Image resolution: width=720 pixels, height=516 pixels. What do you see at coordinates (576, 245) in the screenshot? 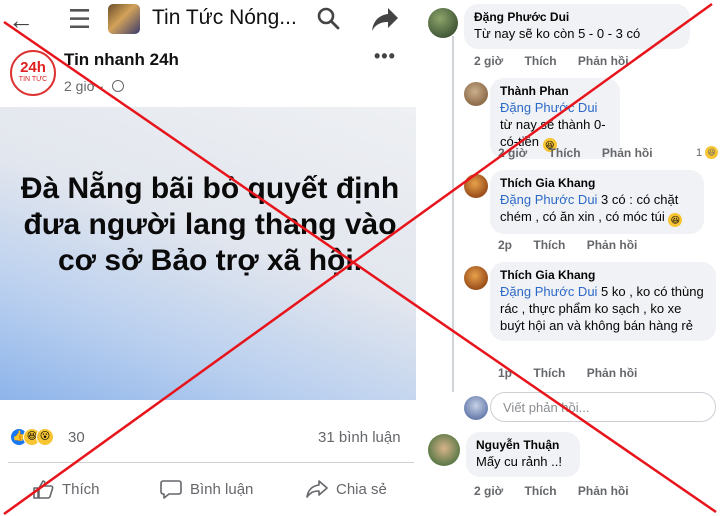
I see `comment-meta: 2p Thích Phản hồi` at bounding box center [576, 245].